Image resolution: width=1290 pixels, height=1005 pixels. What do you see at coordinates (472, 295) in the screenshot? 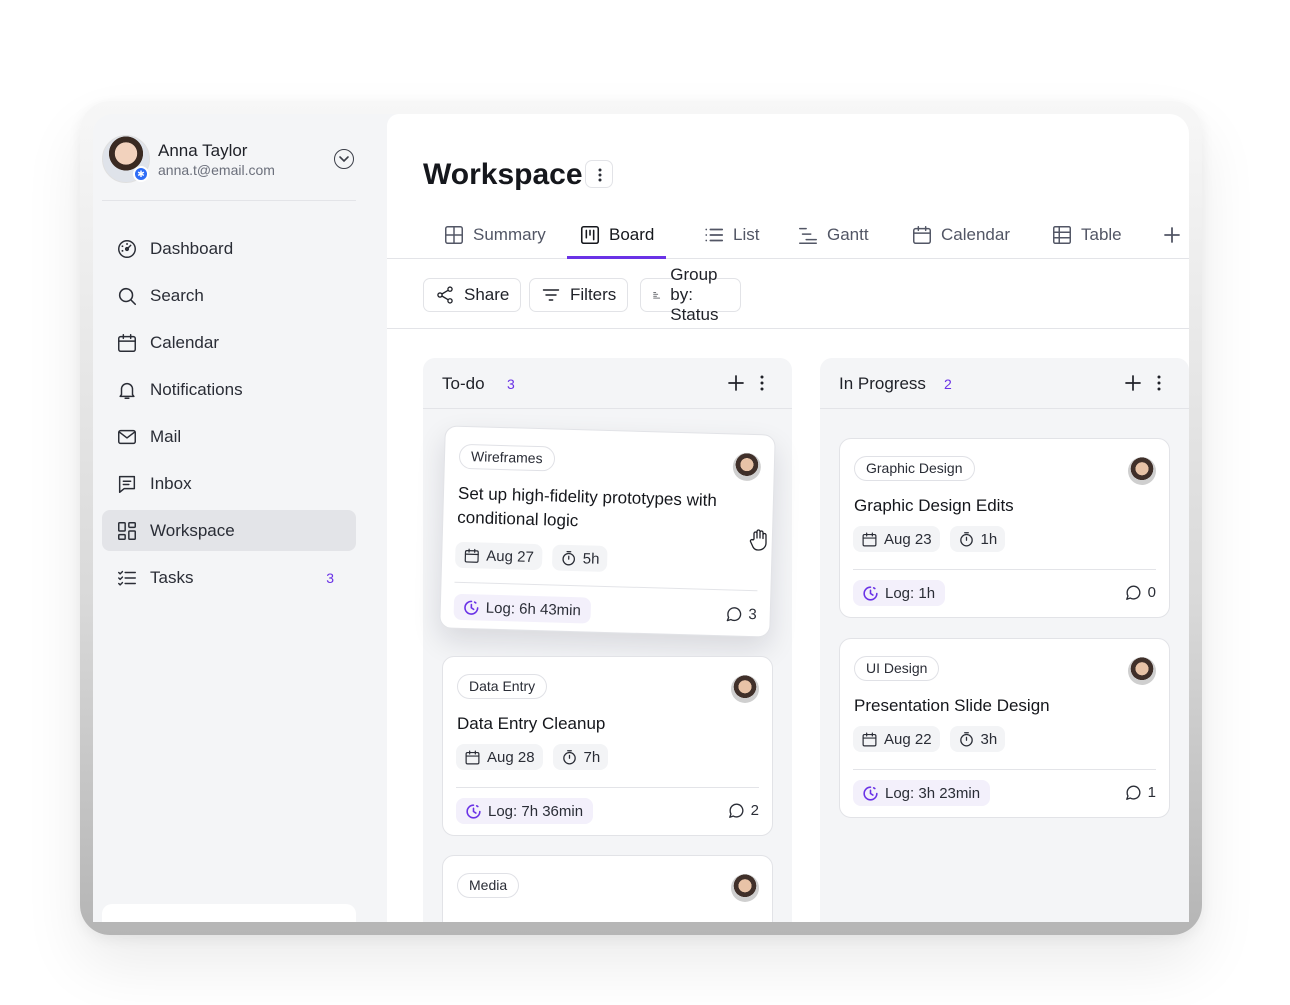
I see `share-button: Share` at bounding box center [472, 295].